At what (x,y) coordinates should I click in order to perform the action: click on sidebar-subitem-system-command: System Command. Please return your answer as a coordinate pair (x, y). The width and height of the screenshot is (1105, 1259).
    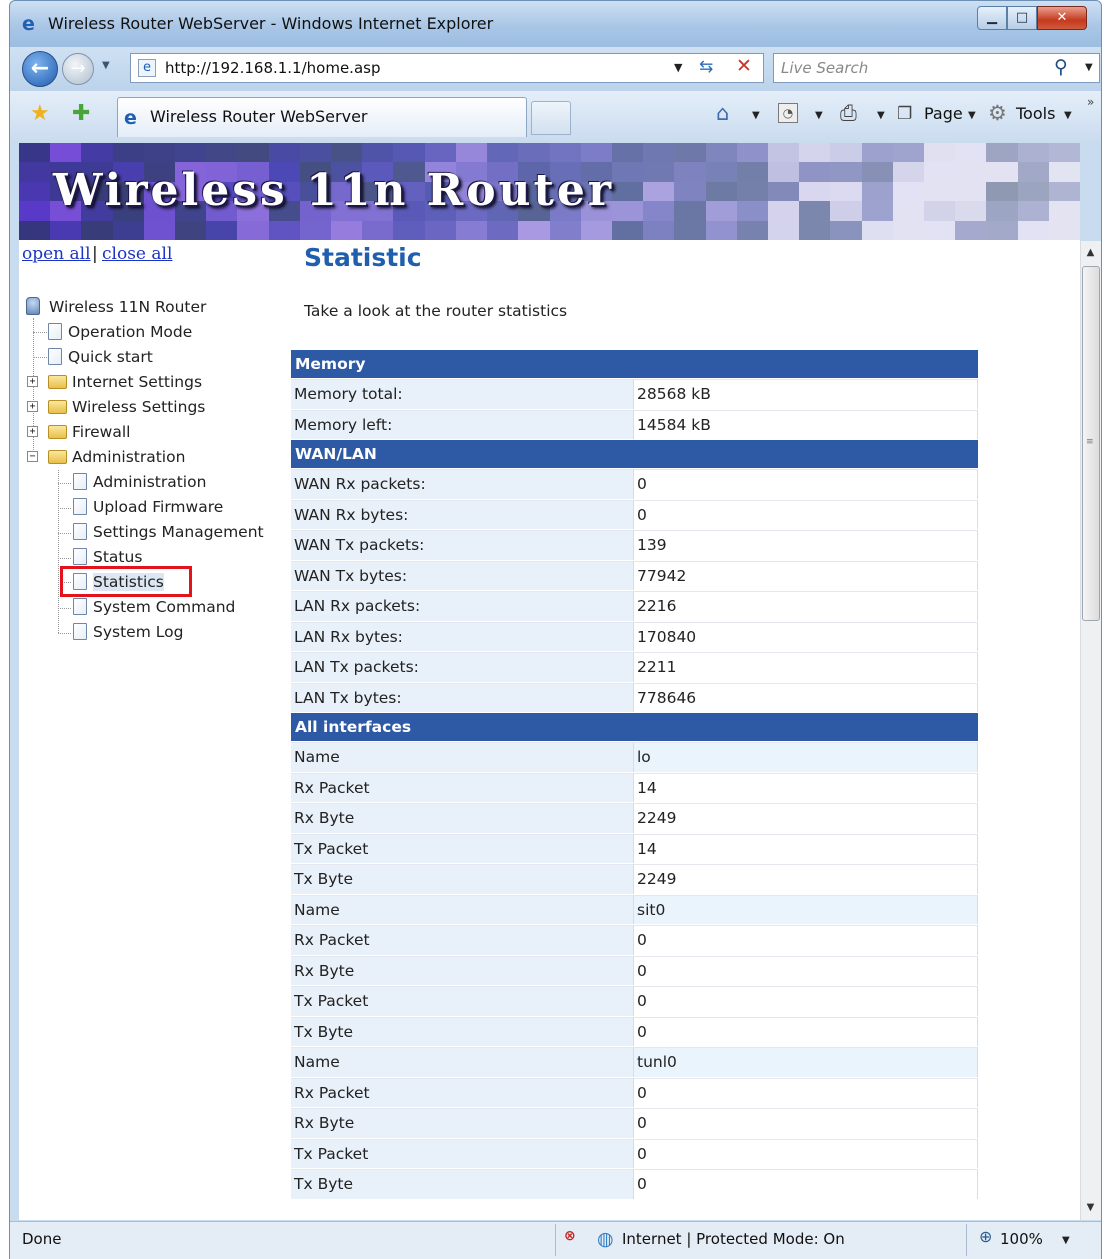
    Looking at the image, I should click on (154, 607).